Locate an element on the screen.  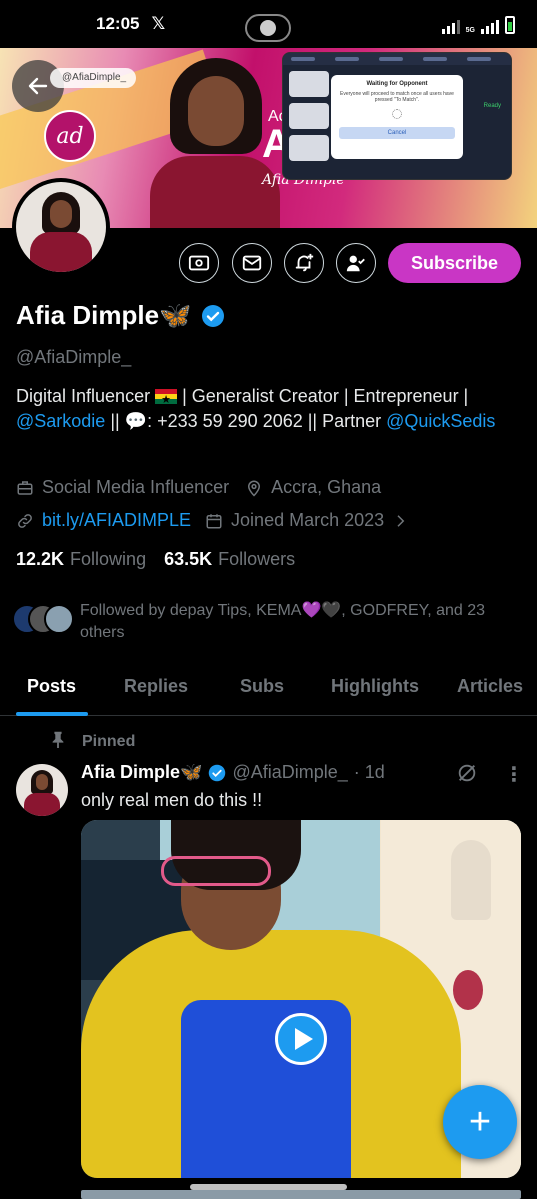
wifi-signal-icon is located at coordinates (450, 26).